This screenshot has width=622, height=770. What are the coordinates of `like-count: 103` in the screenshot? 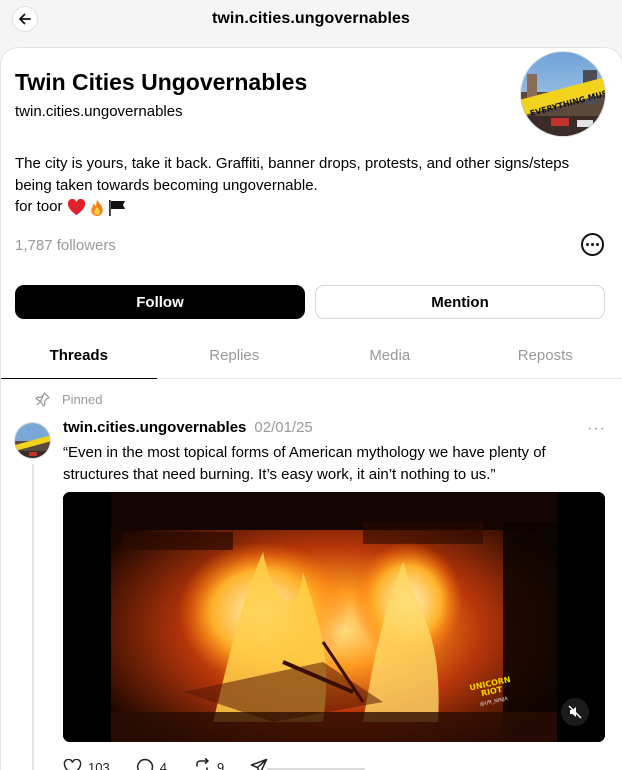 It's located at (99, 764).